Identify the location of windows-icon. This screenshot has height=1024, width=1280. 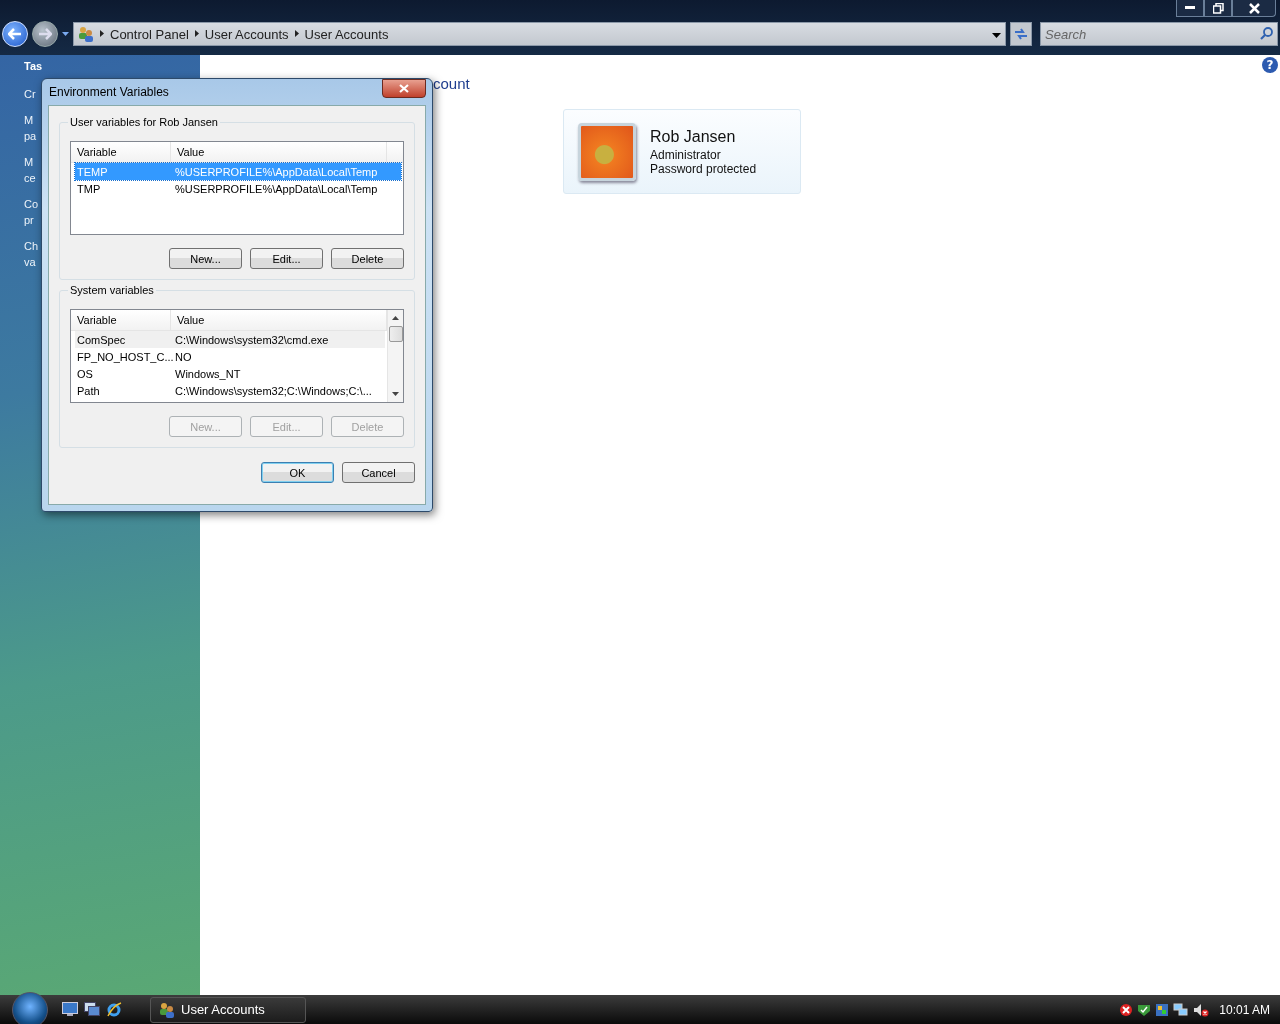
(92, 1008).